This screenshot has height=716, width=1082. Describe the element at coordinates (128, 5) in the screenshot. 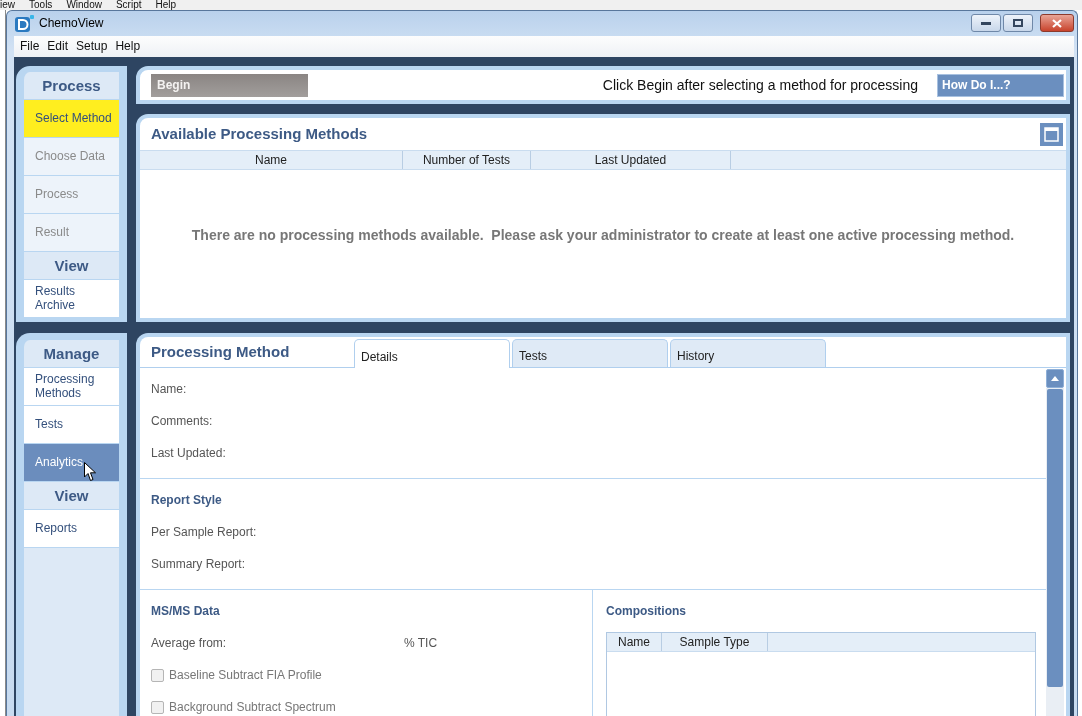

I see `menu-item: Script` at that location.